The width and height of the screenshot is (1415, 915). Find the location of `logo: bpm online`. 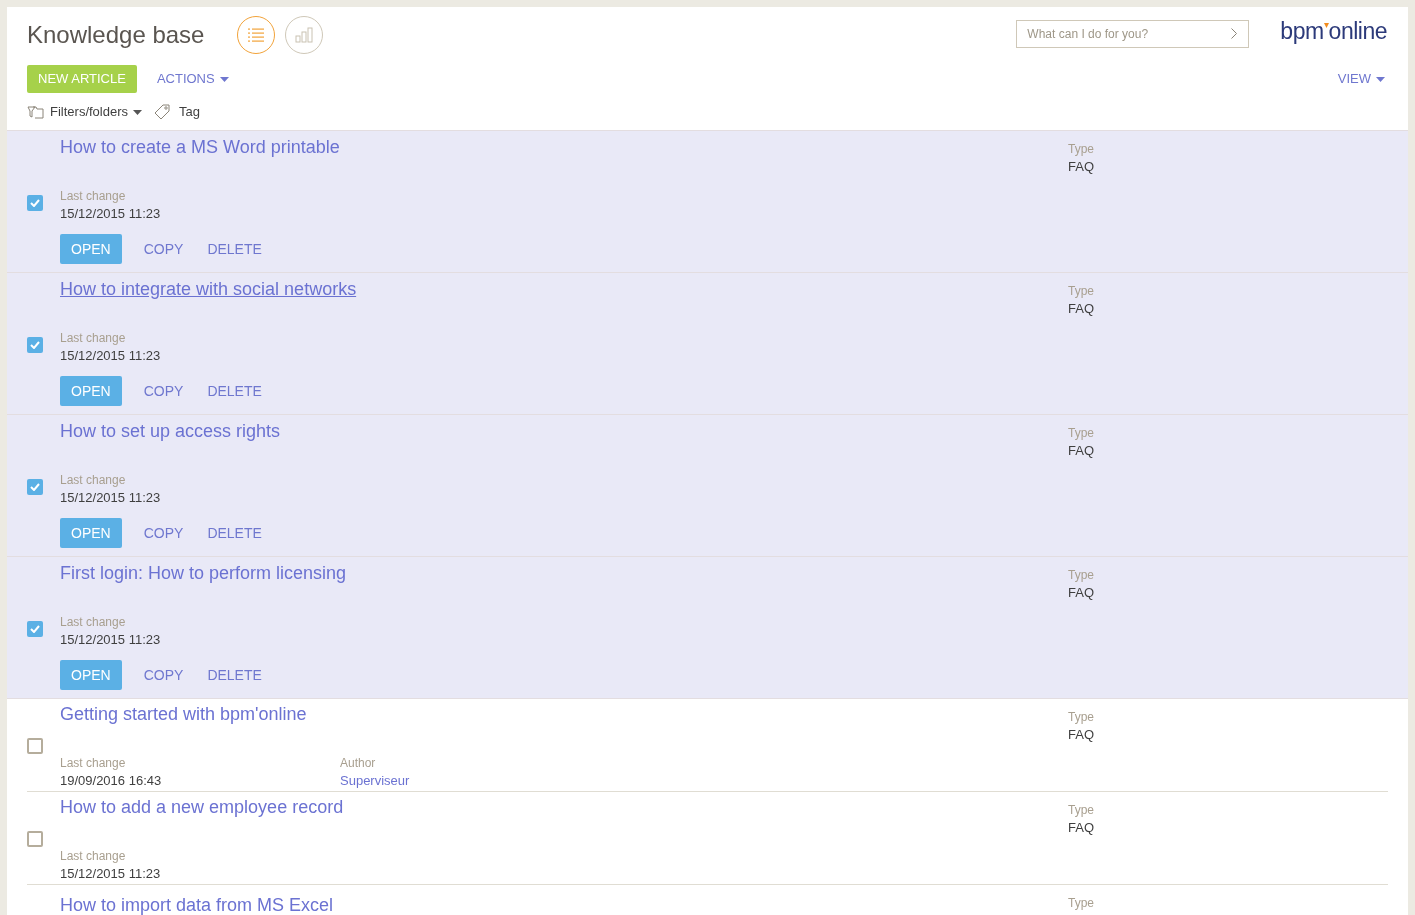

logo: bpm online is located at coordinates (1333, 31).